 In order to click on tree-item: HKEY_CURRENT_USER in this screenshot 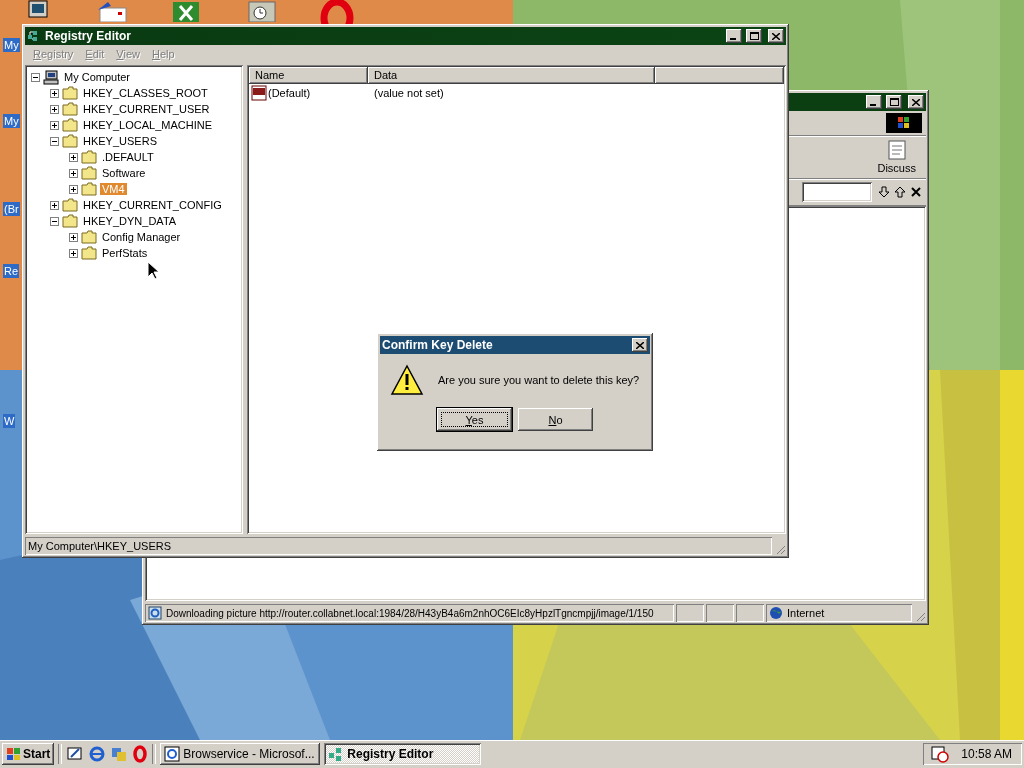, I will do `click(146, 109)`.